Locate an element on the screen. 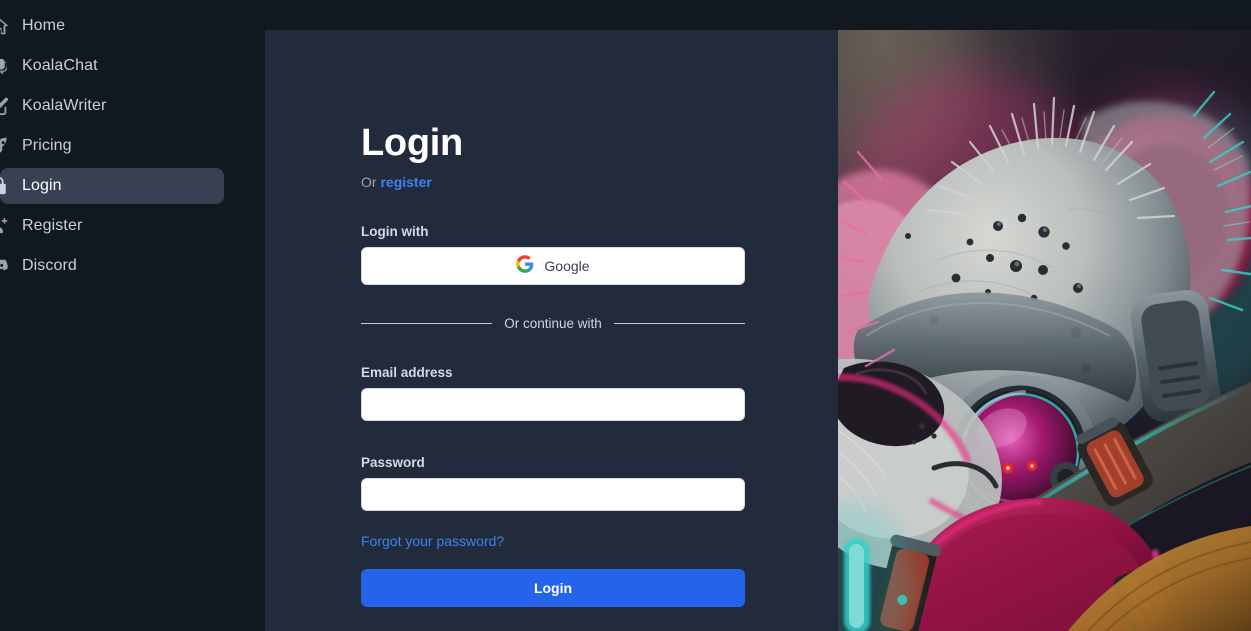 The height and width of the screenshot is (631, 1251). home-icon is located at coordinates (11, 26).